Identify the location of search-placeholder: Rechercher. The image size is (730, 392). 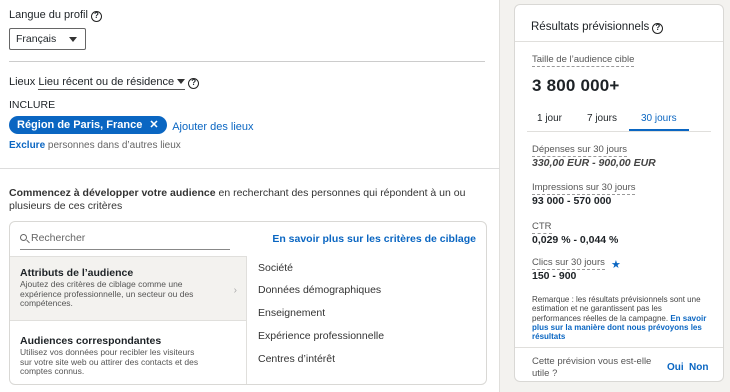
(58, 238).